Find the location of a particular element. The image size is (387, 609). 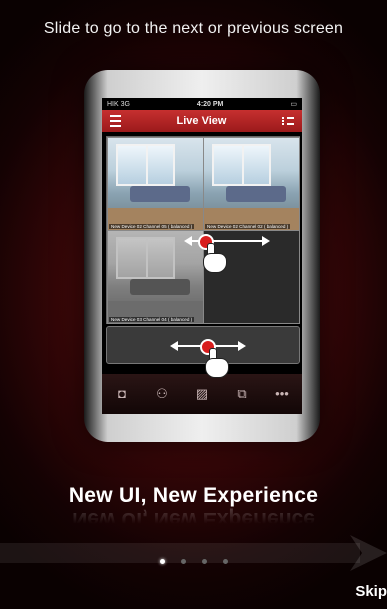

camera-tile: New Device 02 Channel 02 ( balanced ) is located at coordinates (251, 184).